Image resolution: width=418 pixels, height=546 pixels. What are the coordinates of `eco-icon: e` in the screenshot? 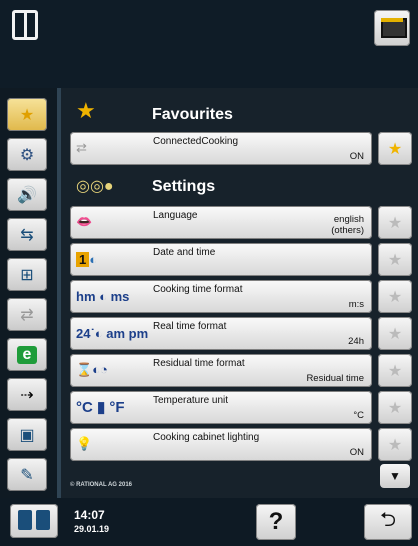 It's located at (27, 354).